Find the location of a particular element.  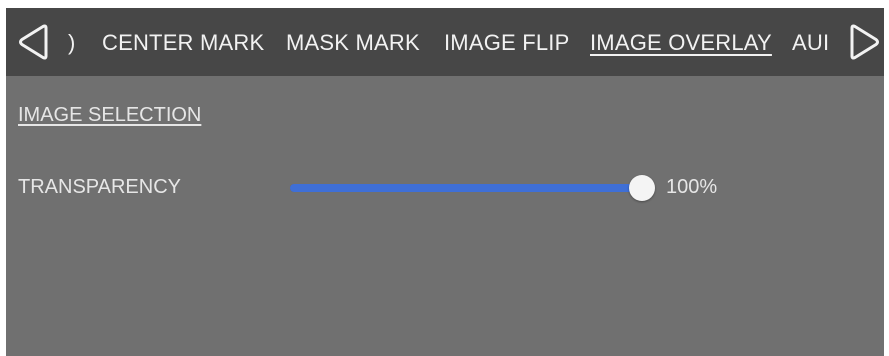

slider-thumb is located at coordinates (642, 188).